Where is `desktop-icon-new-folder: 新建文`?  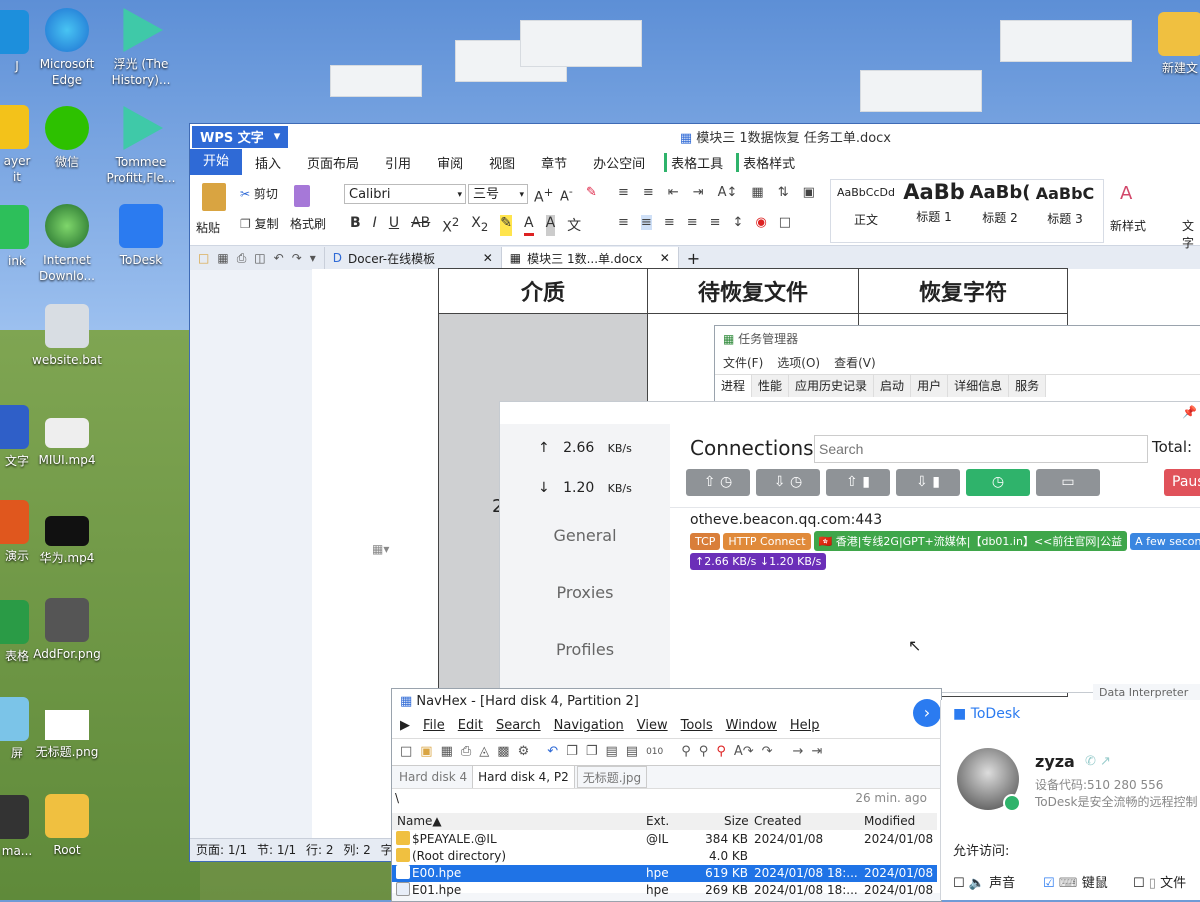
desktop-icon-new-folder: 新建文 is located at coordinates (1175, 44).